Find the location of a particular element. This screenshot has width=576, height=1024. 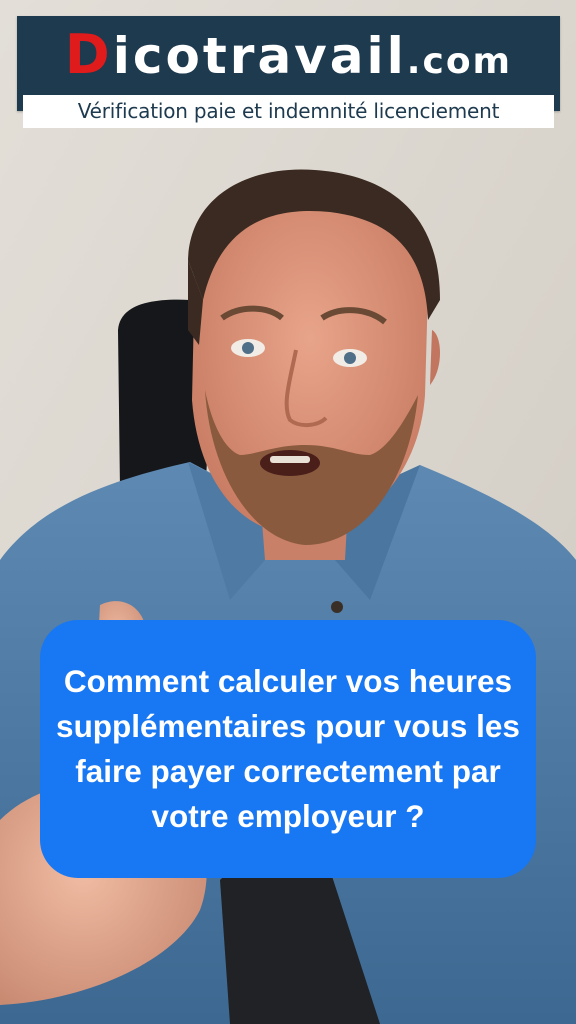

iris-right is located at coordinates (350, 358).